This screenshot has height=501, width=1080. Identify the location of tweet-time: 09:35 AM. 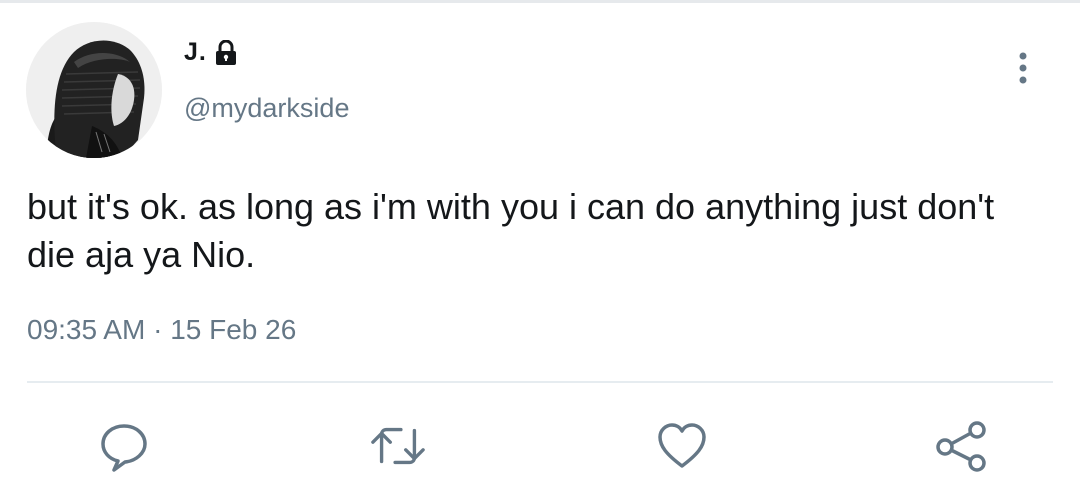
(86, 329).